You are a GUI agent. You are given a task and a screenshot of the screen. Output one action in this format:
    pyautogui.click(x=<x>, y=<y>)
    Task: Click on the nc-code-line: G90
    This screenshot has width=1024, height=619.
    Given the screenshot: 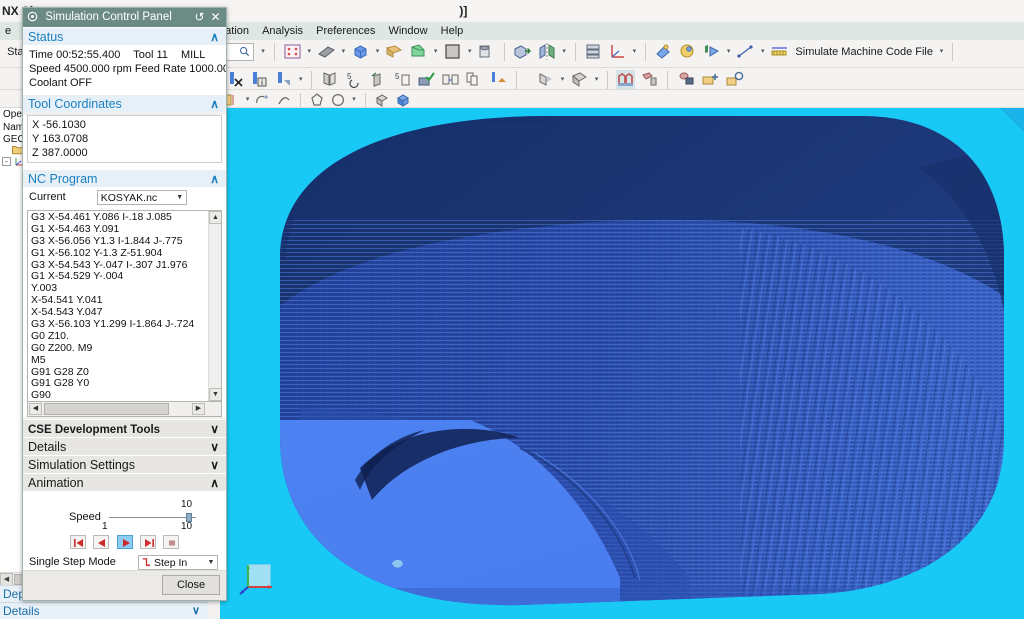 What is the action you would take?
    pyautogui.click(x=118, y=395)
    